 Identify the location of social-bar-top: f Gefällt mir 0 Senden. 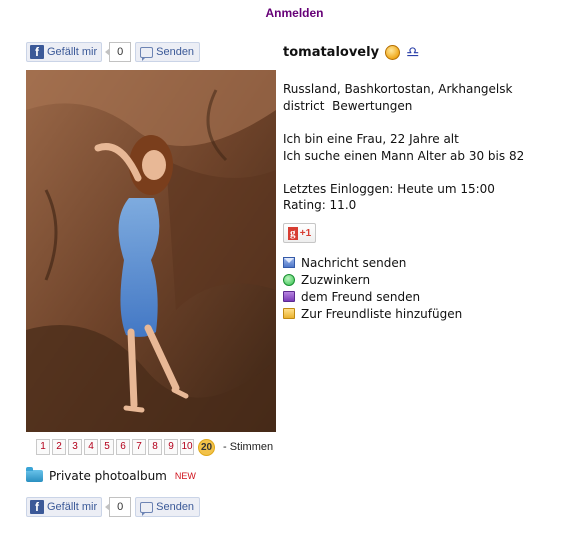
(113, 52).